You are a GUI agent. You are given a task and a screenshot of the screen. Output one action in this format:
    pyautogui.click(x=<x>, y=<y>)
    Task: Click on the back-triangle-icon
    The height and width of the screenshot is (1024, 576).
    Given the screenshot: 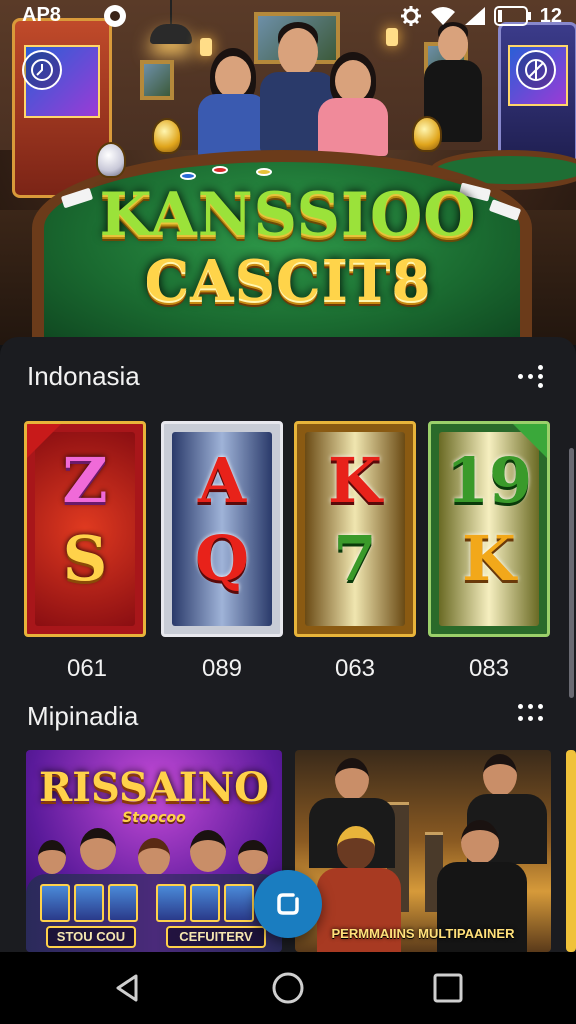 What is the action you would take?
    pyautogui.click(x=127, y=988)
    